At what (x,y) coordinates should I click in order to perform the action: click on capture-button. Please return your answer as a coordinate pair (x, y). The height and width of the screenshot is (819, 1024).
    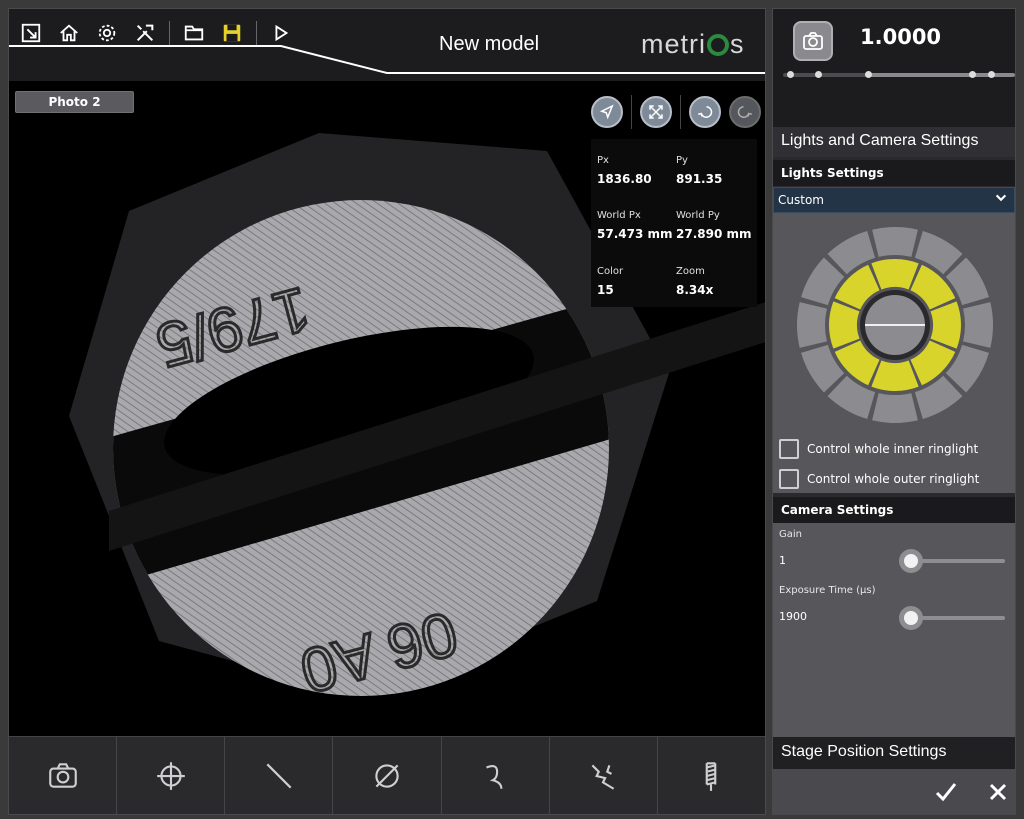
    Looking at the image, I should click on (63, 775).